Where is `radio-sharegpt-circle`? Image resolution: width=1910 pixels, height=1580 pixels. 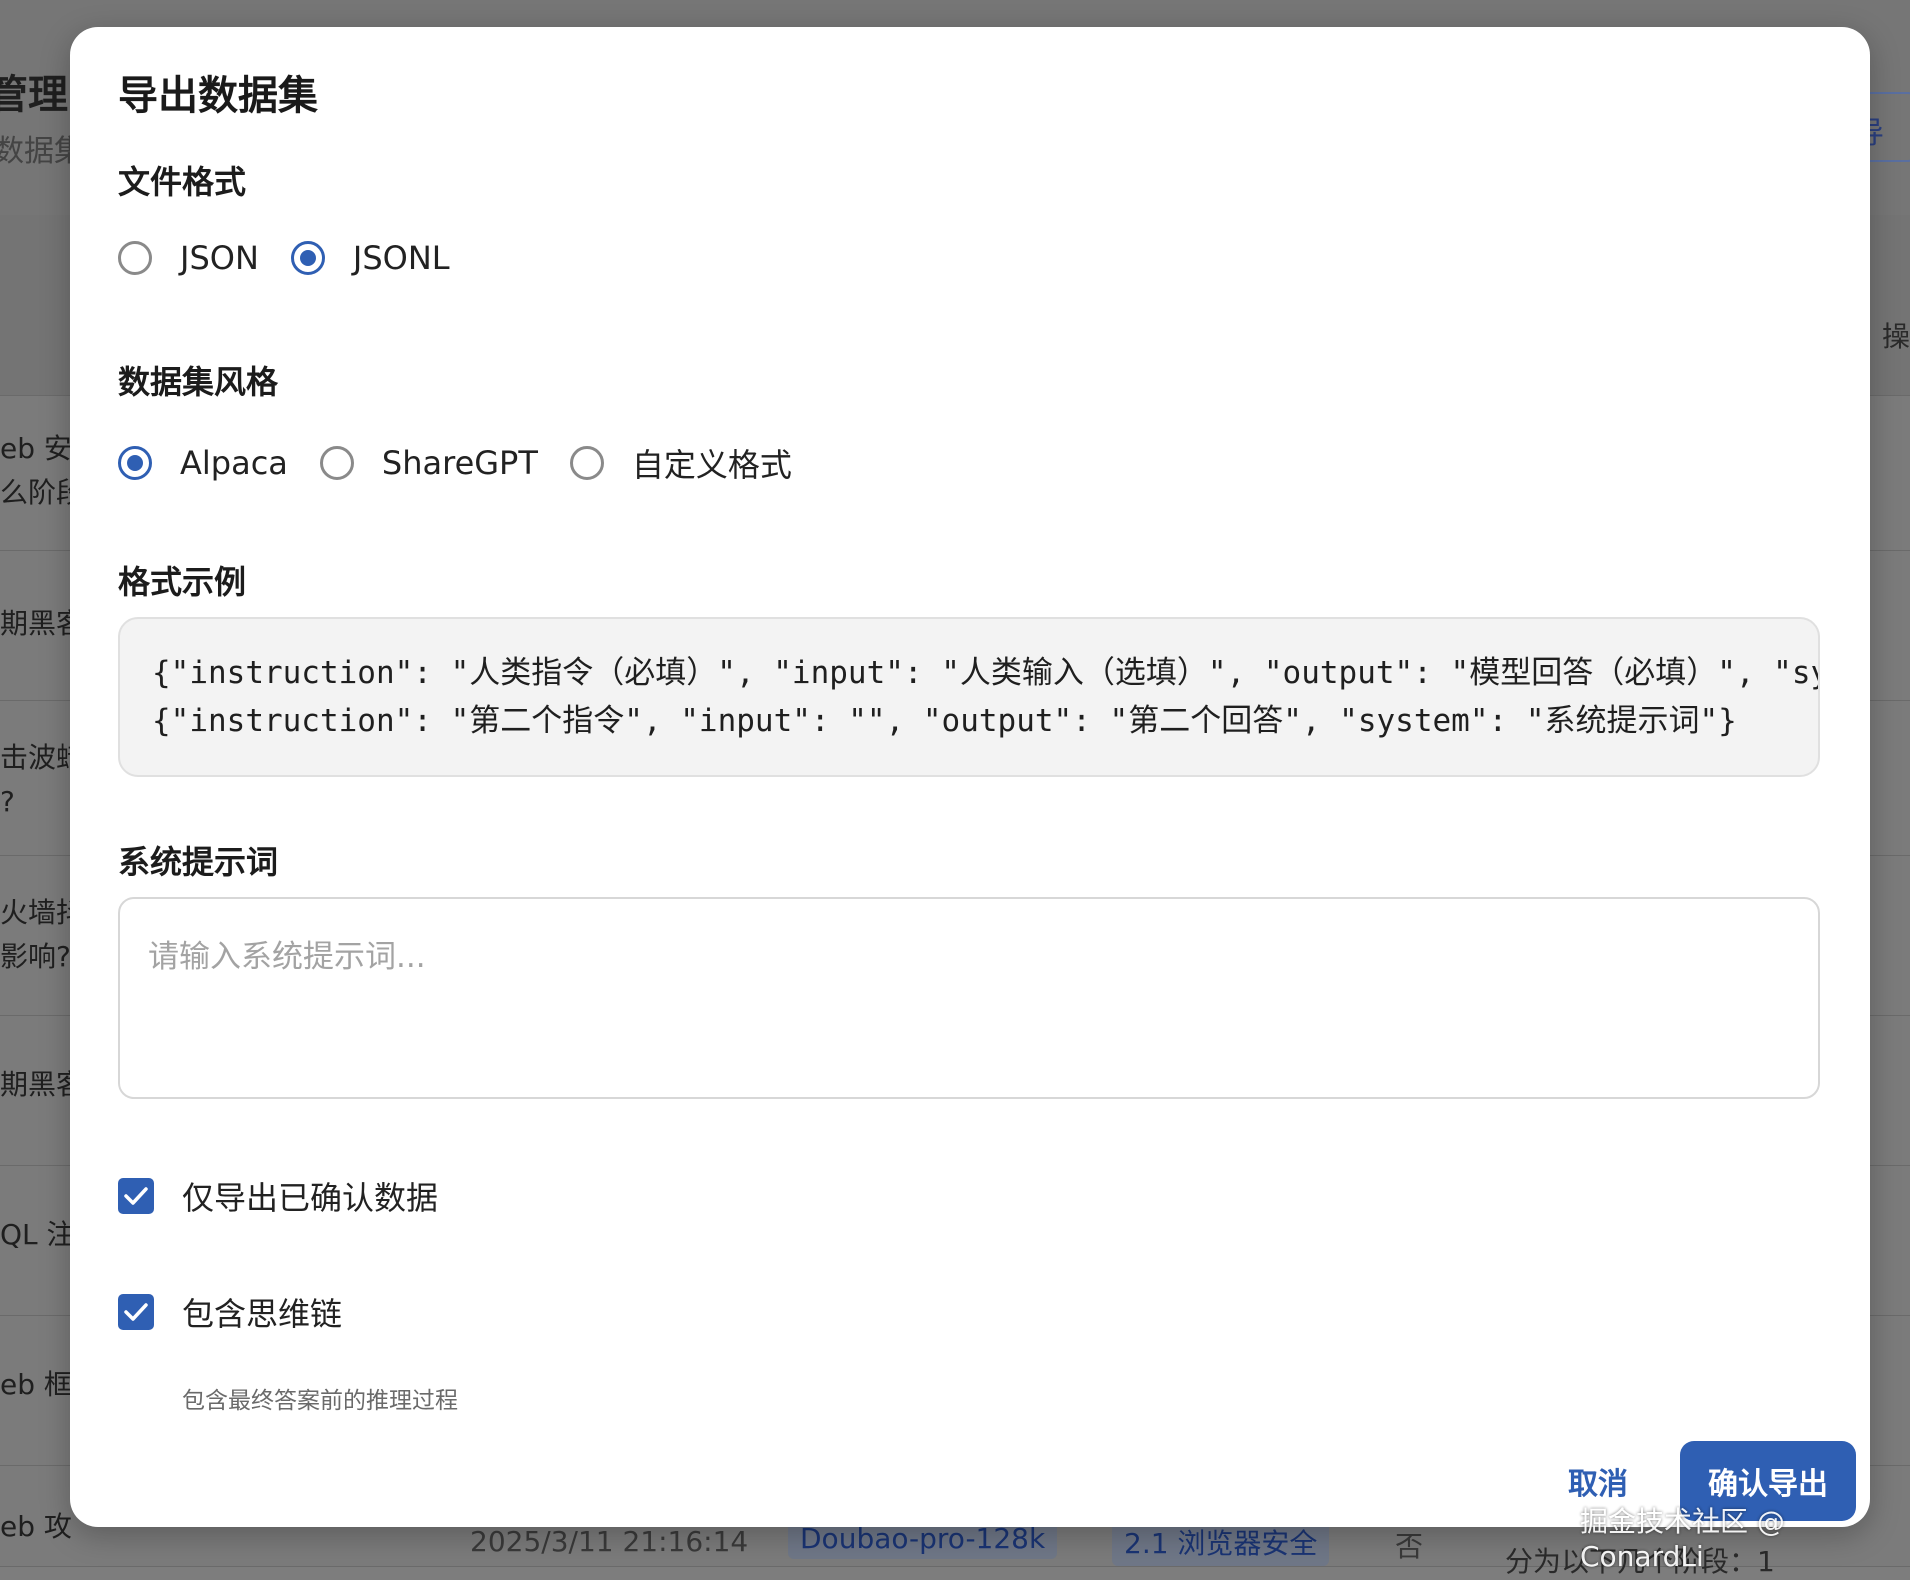 radio-sharegpt-circle is located at coordinates (336, 463).